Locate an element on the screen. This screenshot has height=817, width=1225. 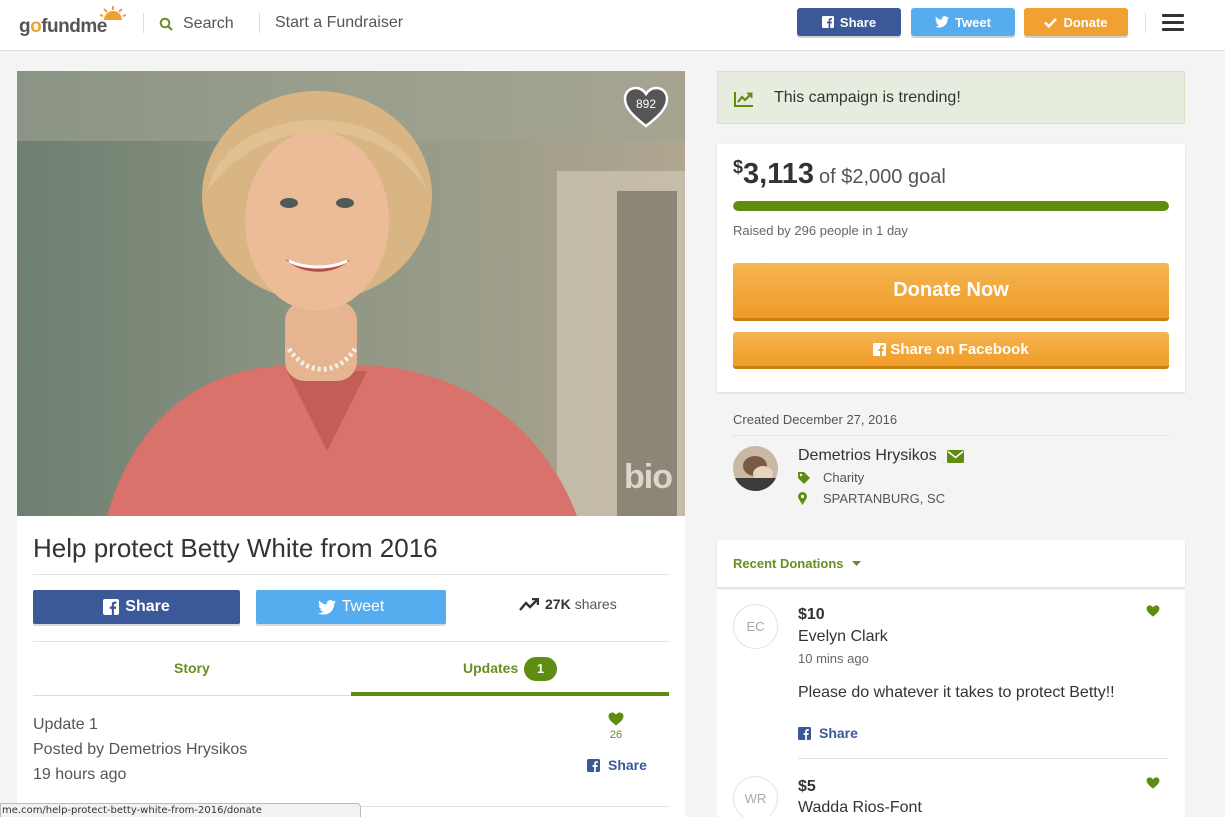
header-share-button: Share is located at coordinates (849, 22).